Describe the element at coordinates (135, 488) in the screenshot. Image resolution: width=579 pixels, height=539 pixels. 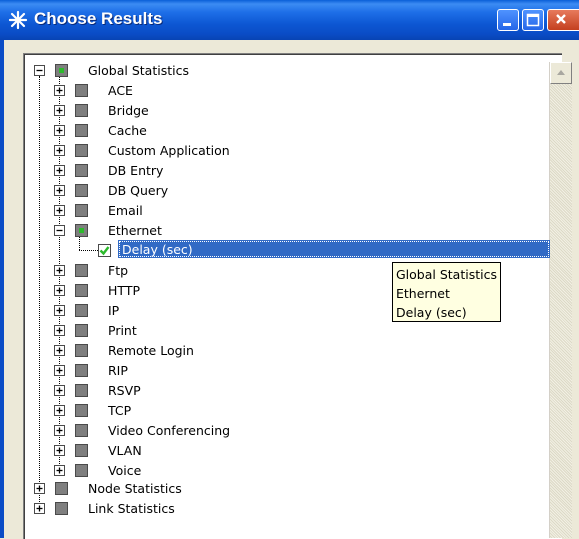
I see `tree-item-label: Node Statistics` at that location.